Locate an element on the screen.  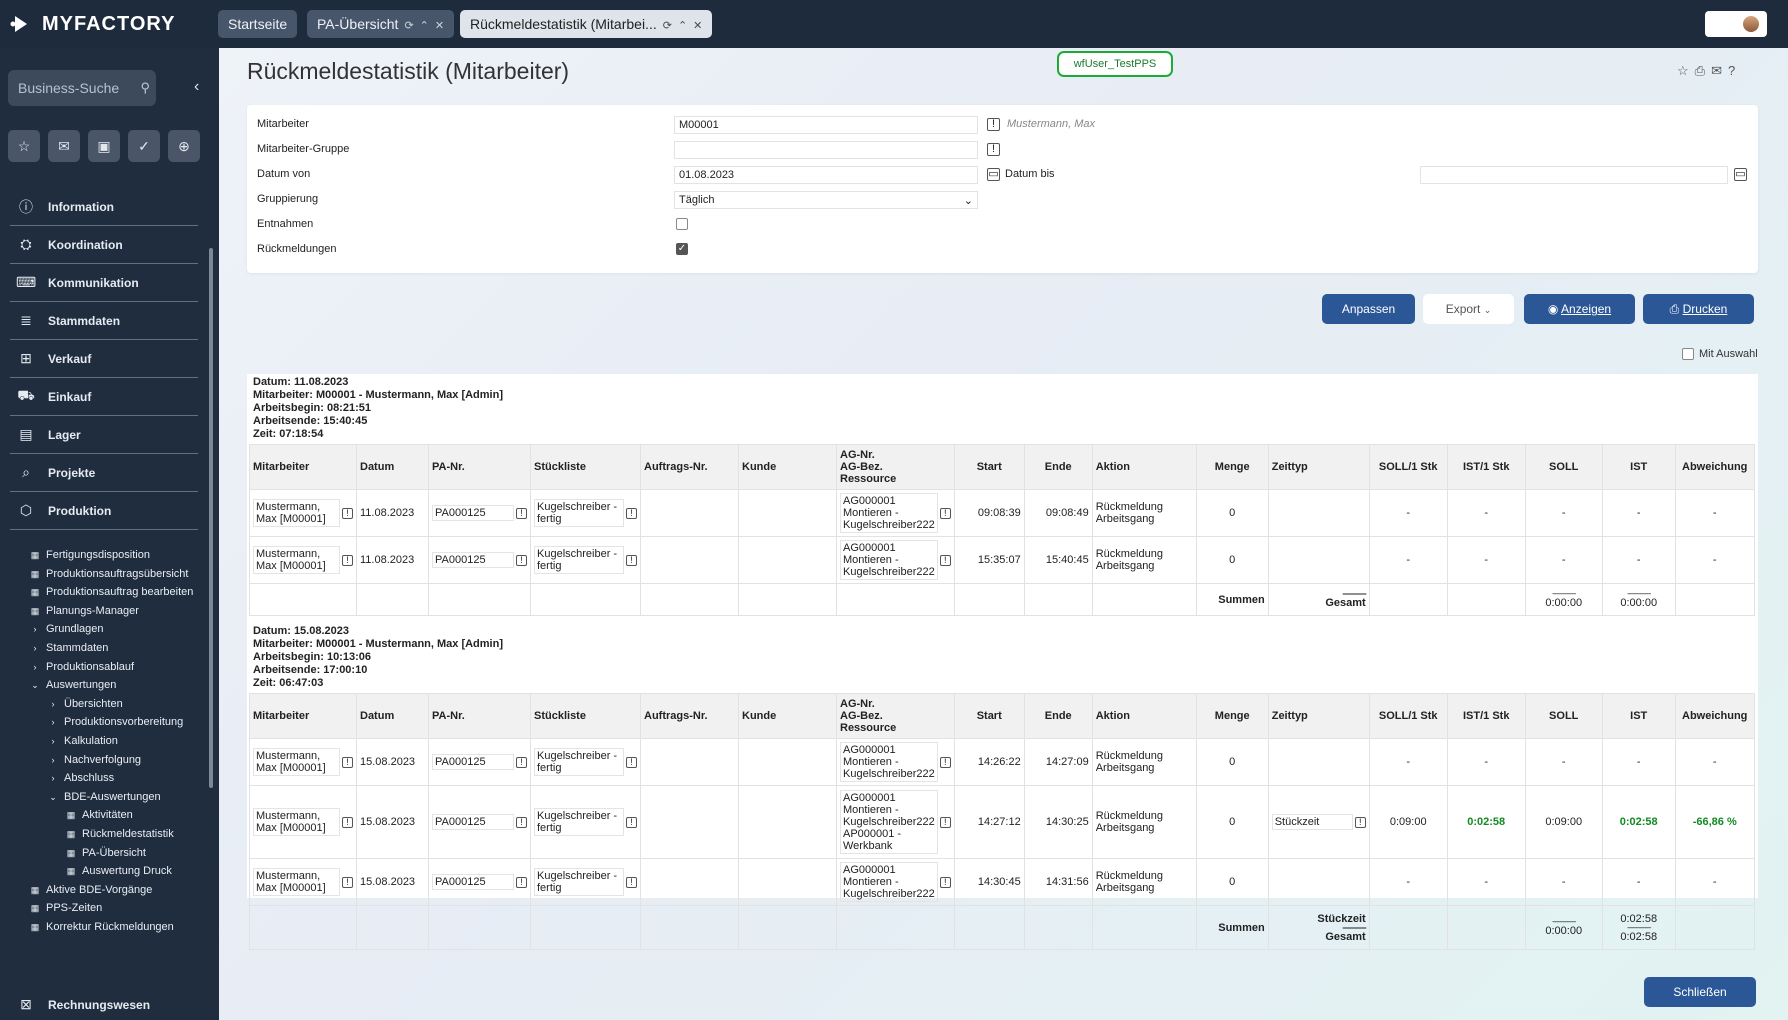
tab-rueckmeldestatistik: Rückmeldestatistik (Mitarbei... ⟳ ⌃ ✕ is located at coordinates (586, 24).